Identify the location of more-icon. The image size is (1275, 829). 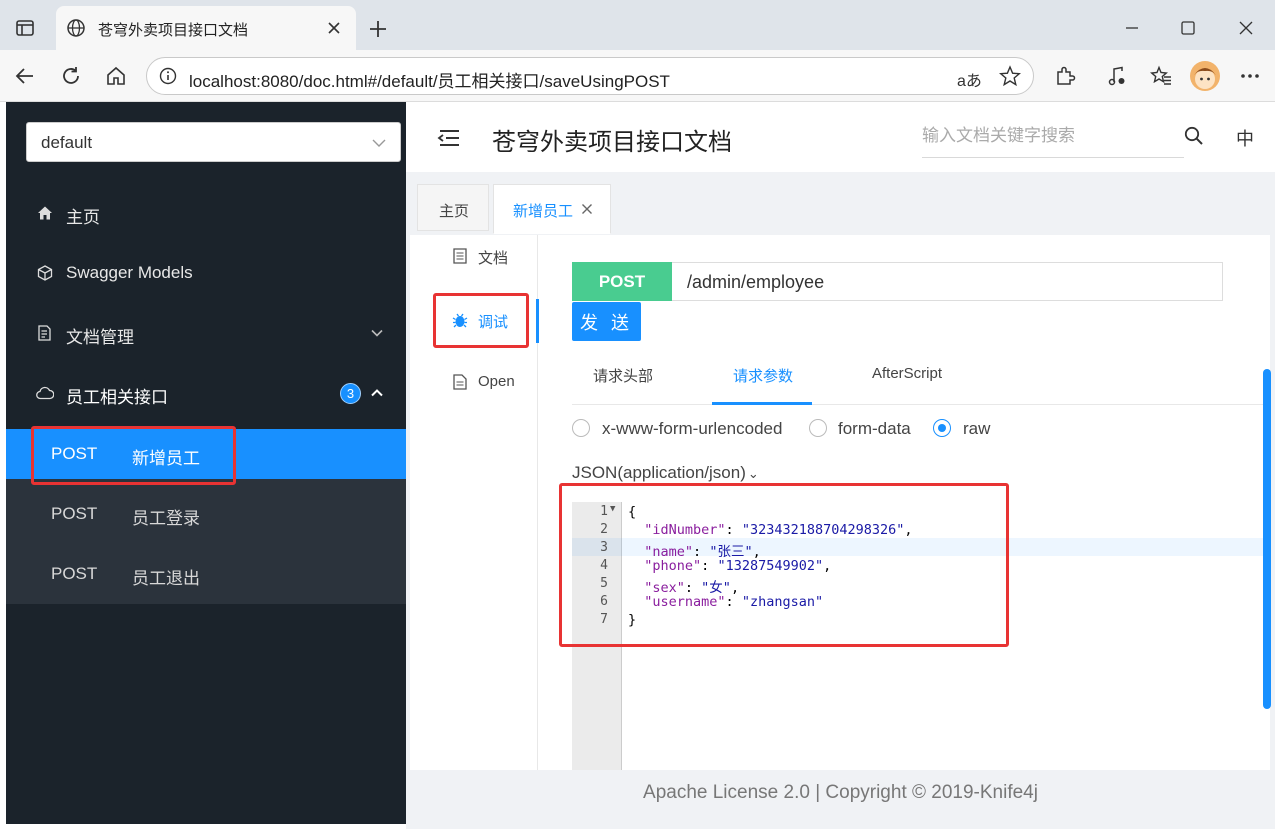
(1250, 76).